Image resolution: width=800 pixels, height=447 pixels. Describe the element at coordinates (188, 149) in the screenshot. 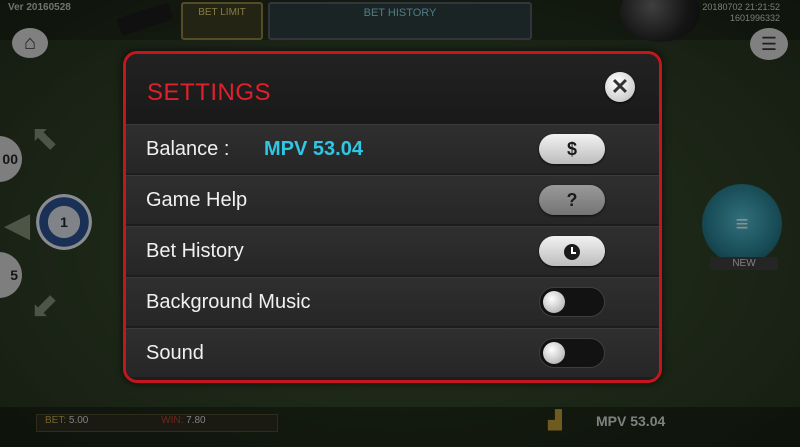

I see `balance-label: Balance :` at that location.